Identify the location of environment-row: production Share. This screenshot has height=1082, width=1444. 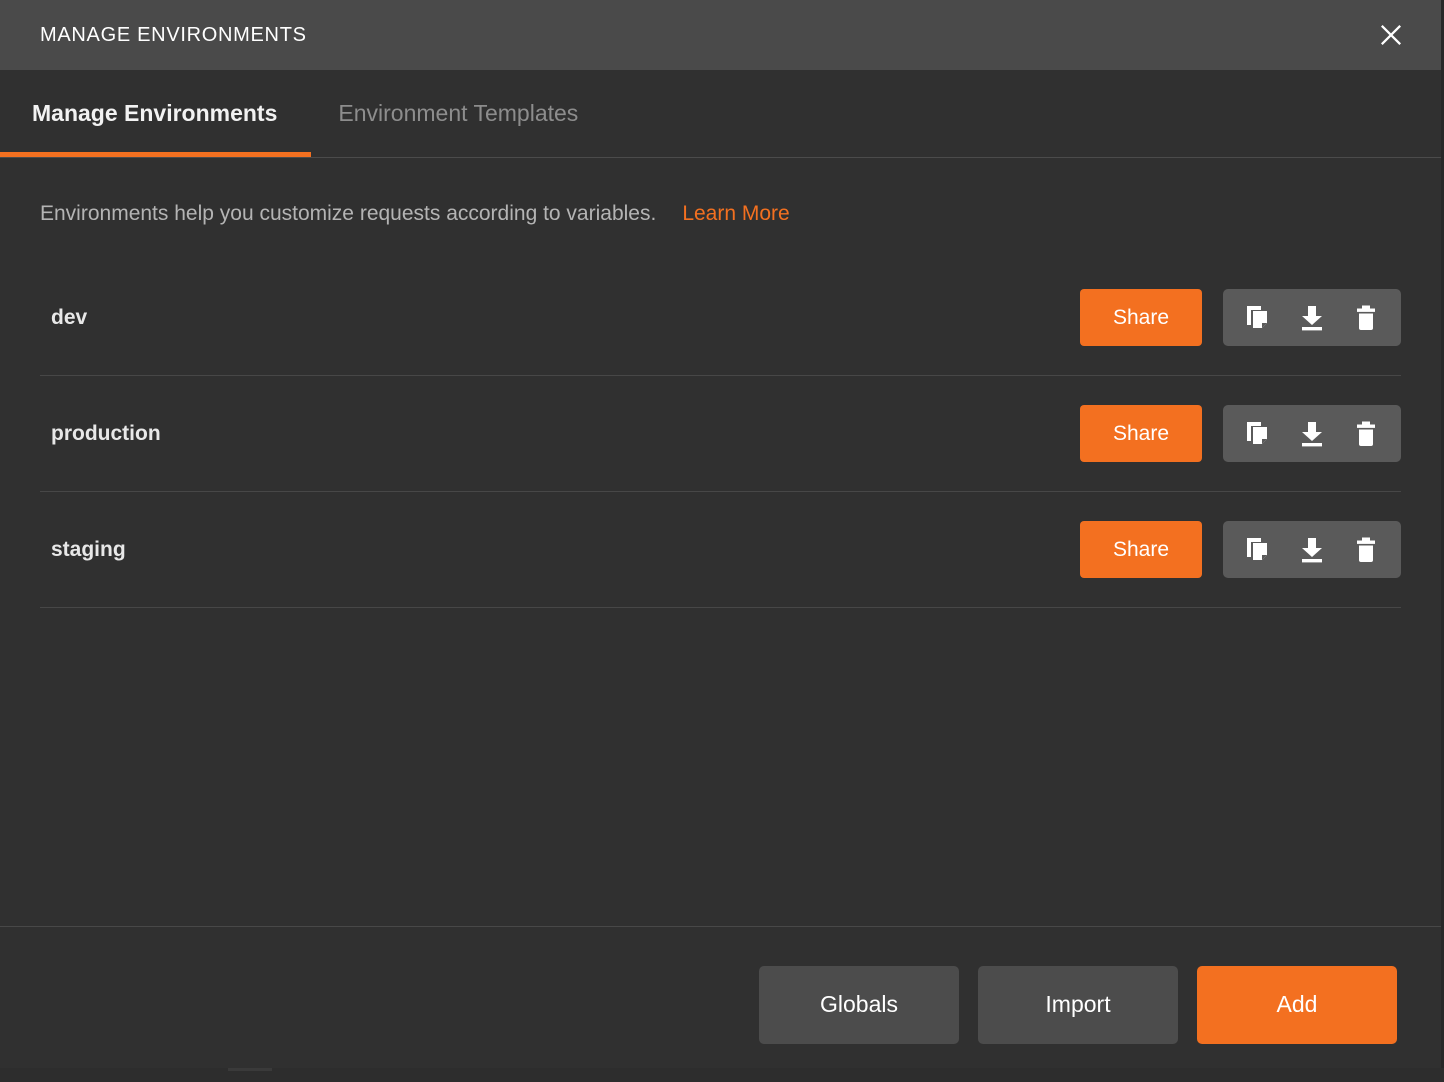
(720, 434).